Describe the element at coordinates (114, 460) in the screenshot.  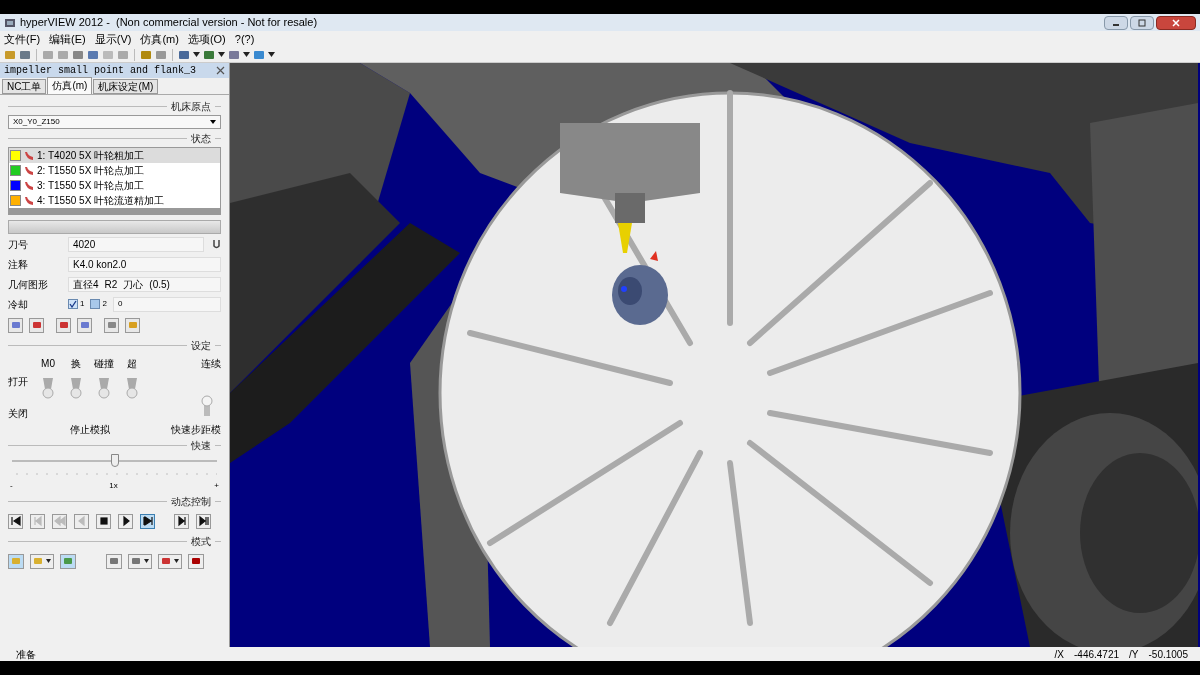
I see `slider-thumb` at that location.